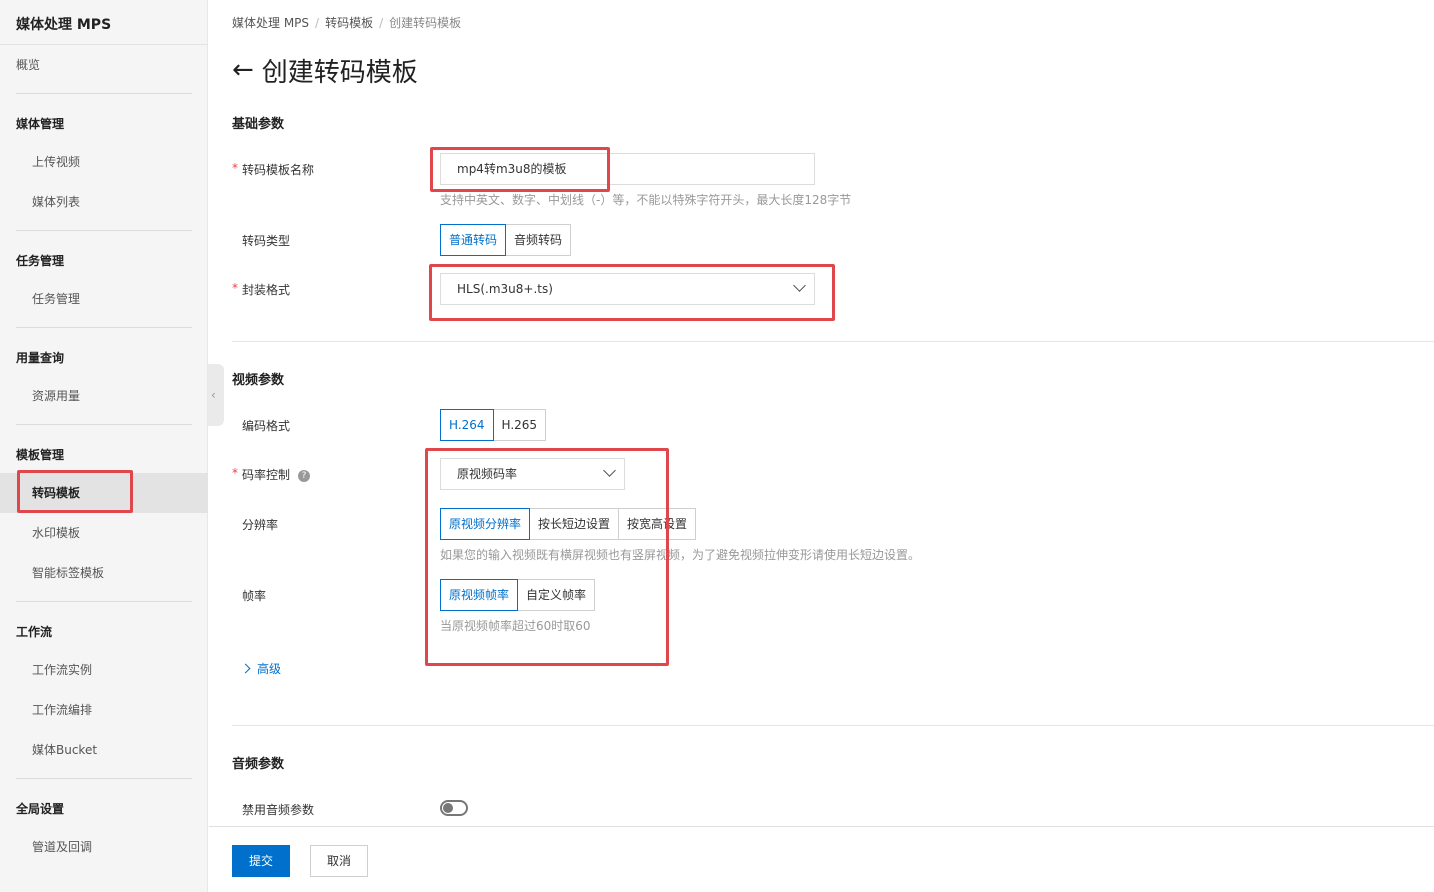 Image resolution: width=1434 pixels, height=892 pixels. I want to click on sidebar-group-usage: 用量查询, so click(40, 358).